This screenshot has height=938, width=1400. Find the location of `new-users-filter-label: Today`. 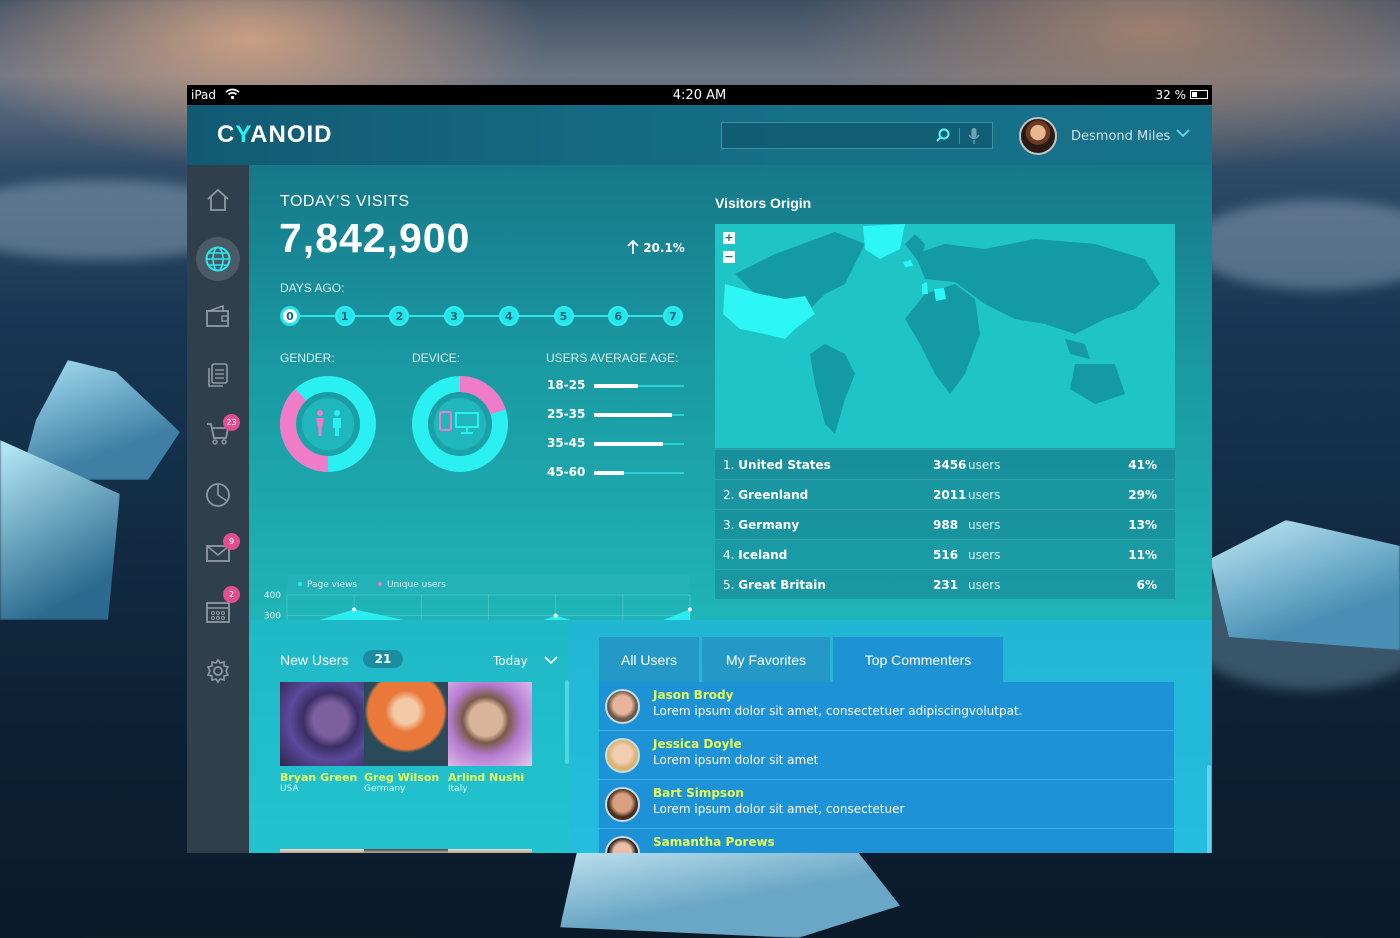

new-users-filter-label: Today is located at coordinates (510, 661).